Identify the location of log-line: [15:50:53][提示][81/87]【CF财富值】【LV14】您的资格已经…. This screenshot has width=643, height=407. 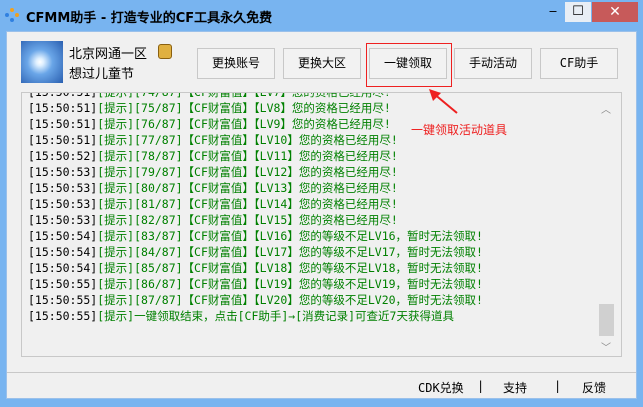
(255, 204).